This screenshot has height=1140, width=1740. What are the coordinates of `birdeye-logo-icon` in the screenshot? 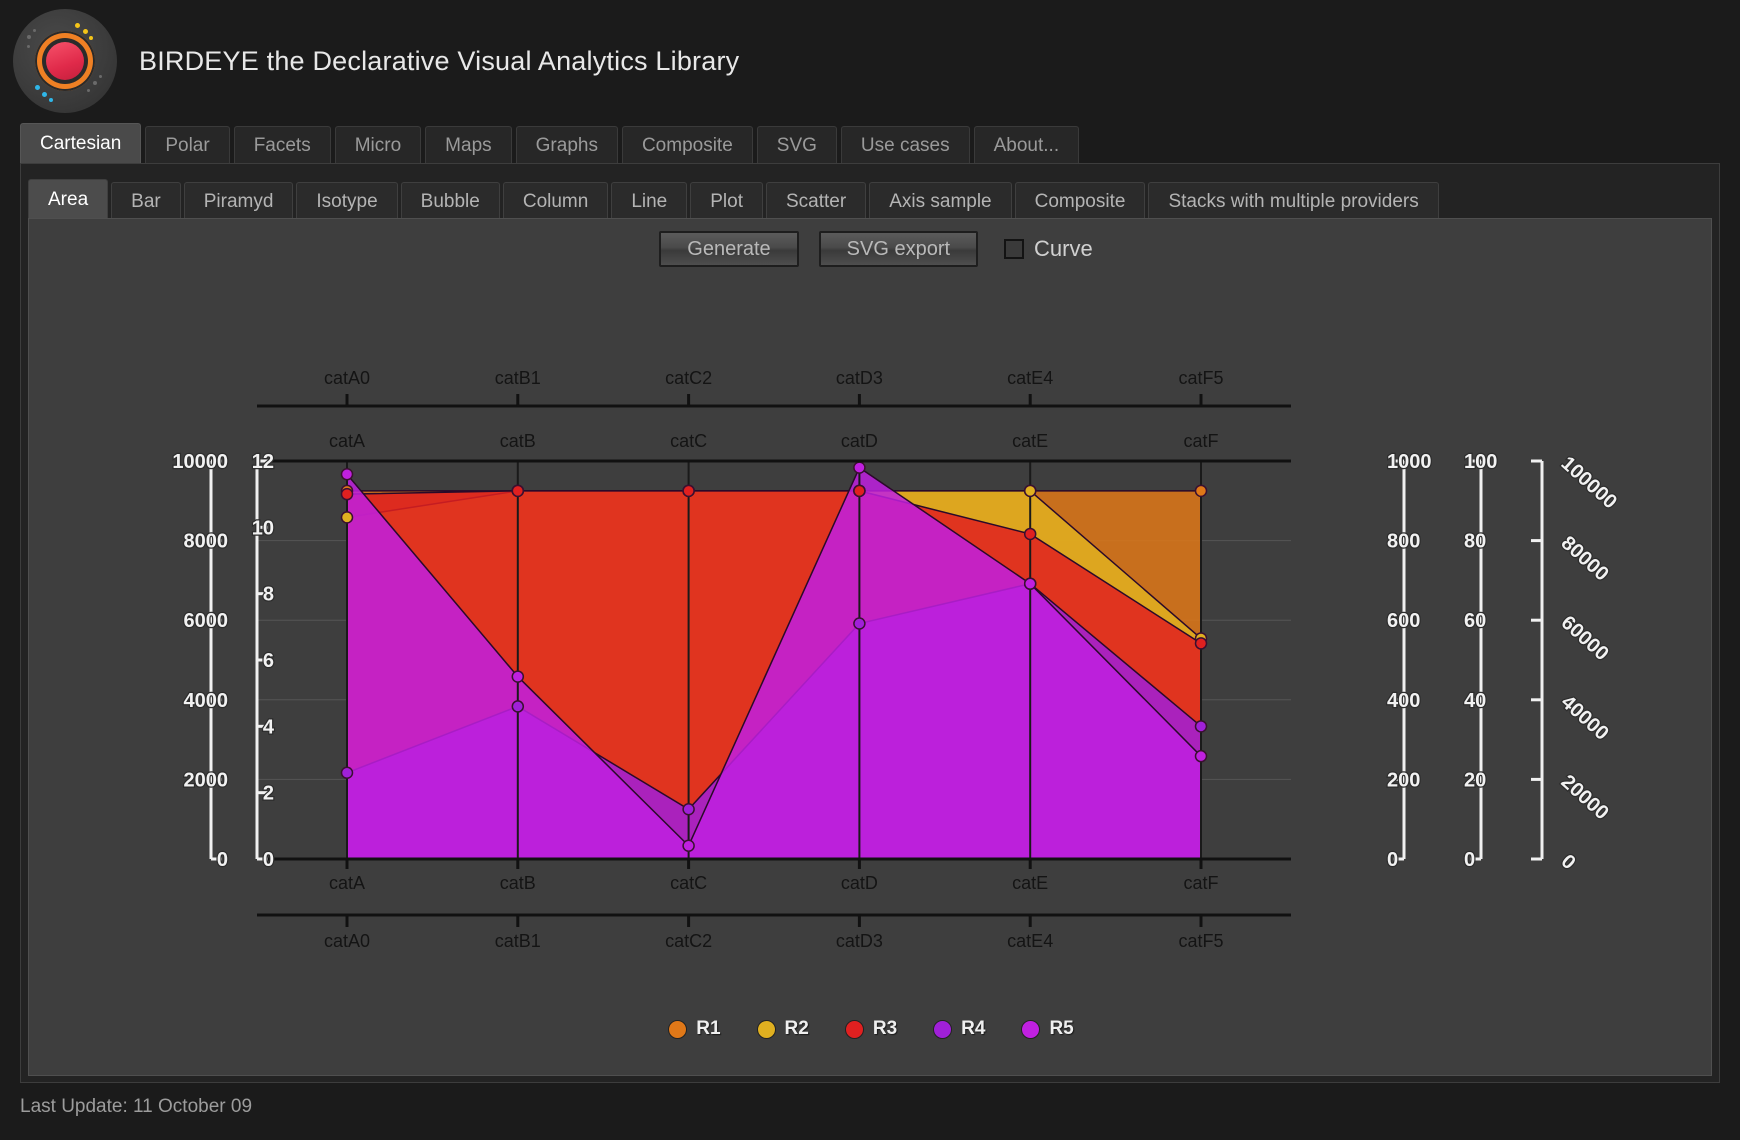 It's located at (65, 61).